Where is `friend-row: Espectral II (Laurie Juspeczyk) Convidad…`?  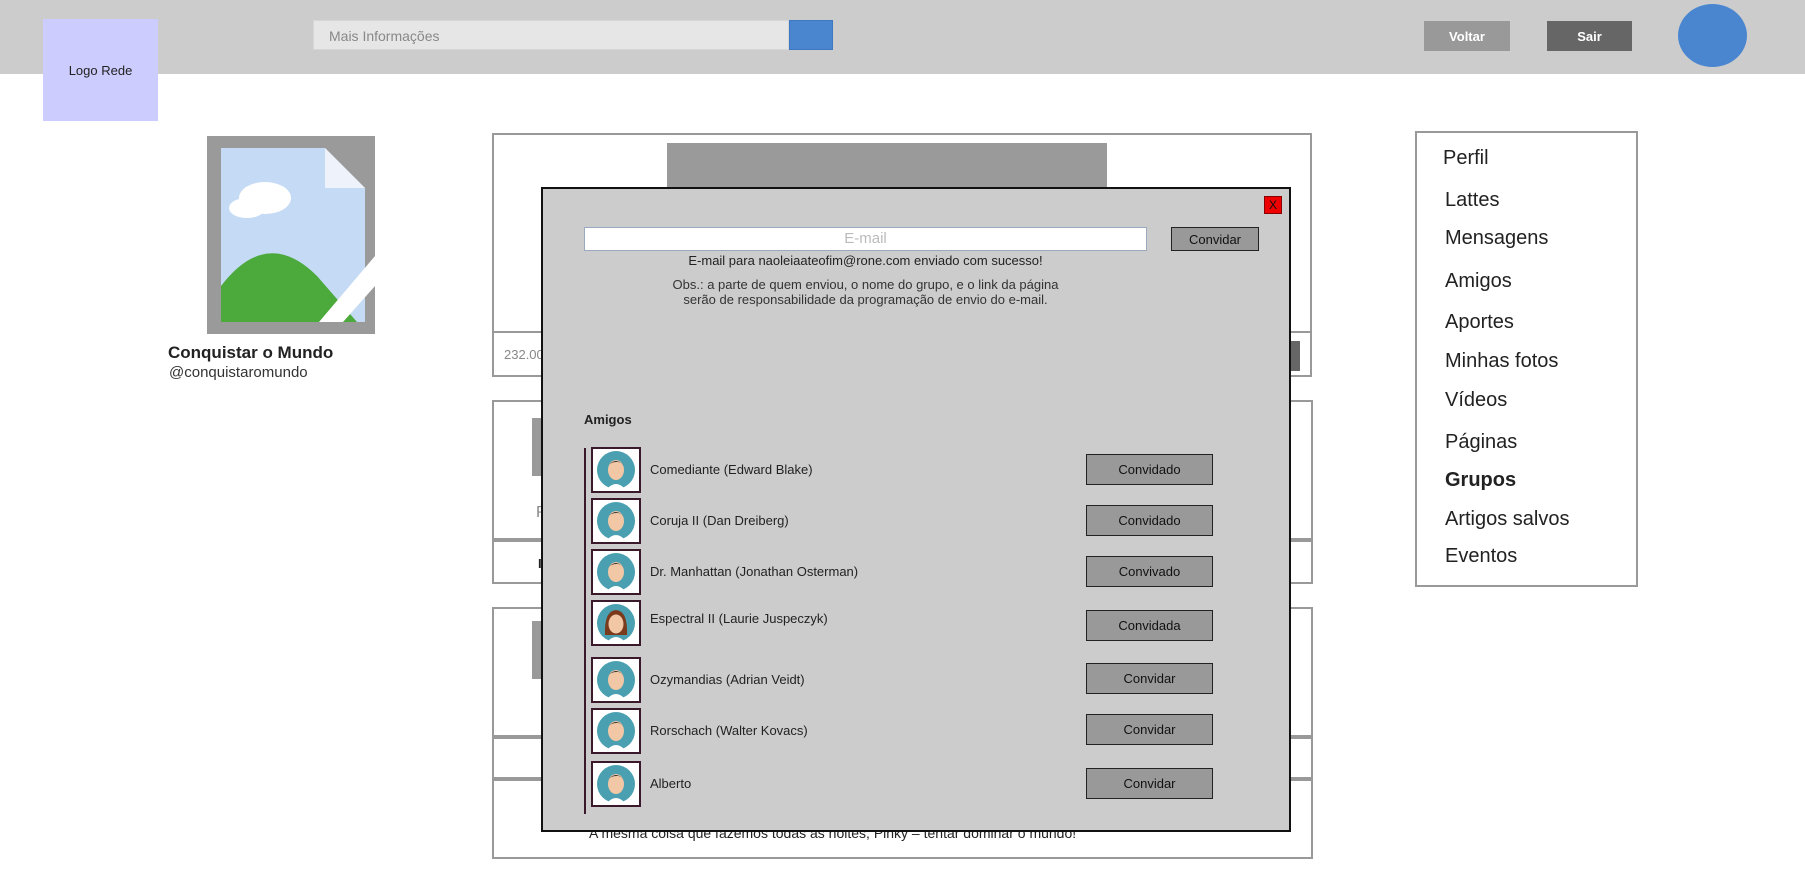 friend-row: Espectral II (Laurie Juspeczyk) Convidad… is located at coordinates (916, 623).